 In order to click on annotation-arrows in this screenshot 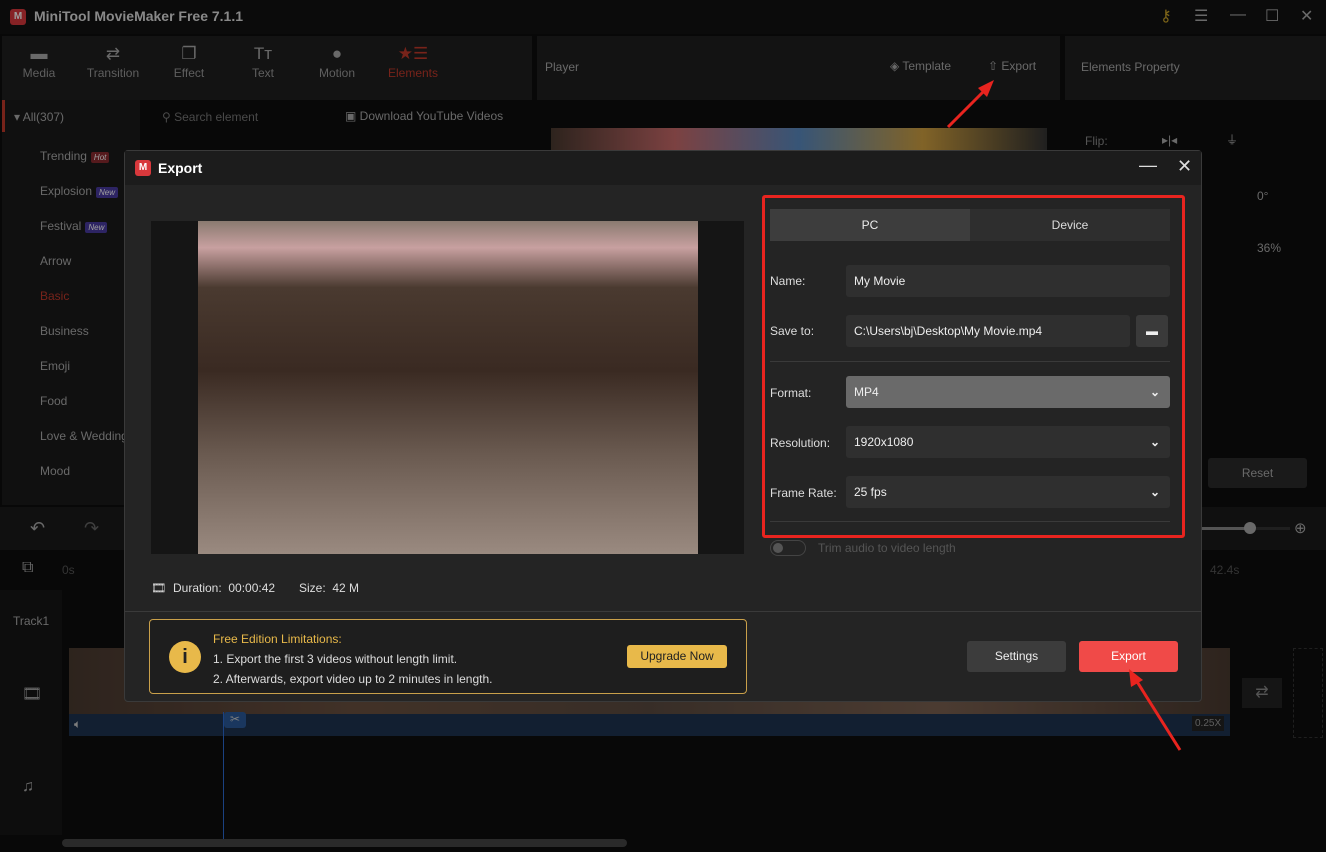, I will do `click(1064, 415)`.